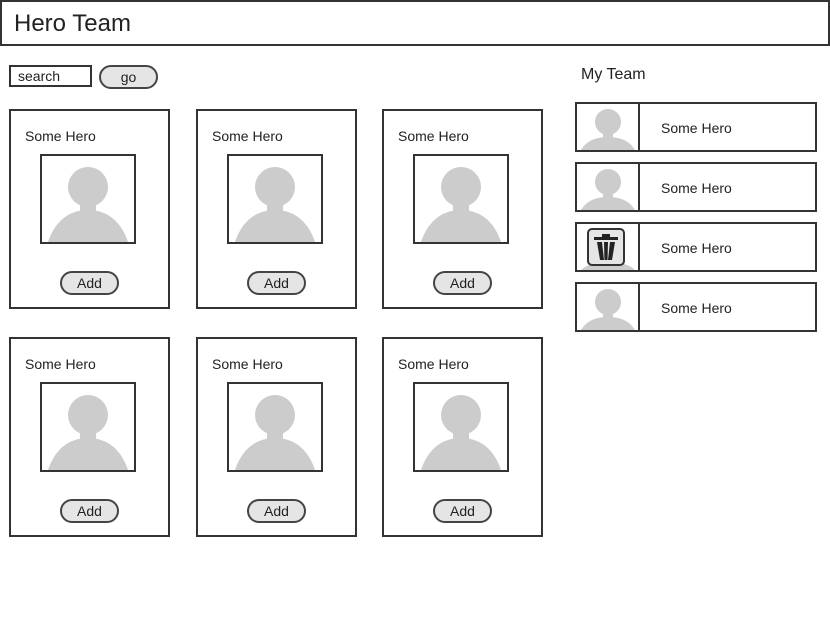  What do you see at coordinates (613, 74) in the screenshot?
I see `team-title: My Team` at bounding box center [613, 74].